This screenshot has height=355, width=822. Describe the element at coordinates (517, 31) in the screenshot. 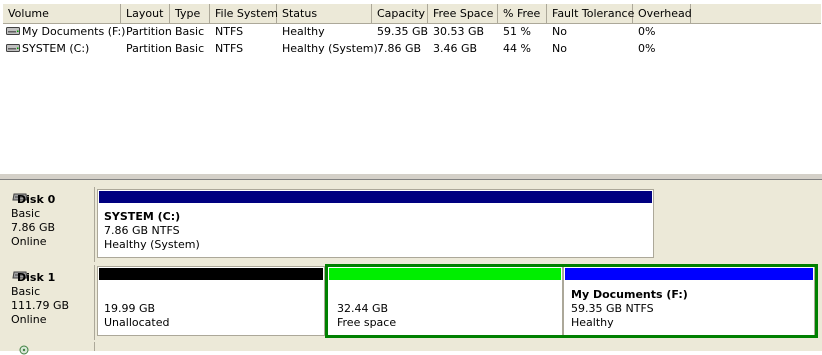

I see `volume-percent-free: 51 %` at that location.